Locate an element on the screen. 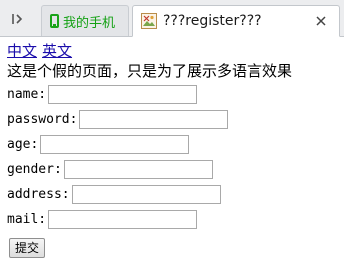 The image size is (344, 266). tab-register-label: ???register??? is located at coordinates (212, 21).